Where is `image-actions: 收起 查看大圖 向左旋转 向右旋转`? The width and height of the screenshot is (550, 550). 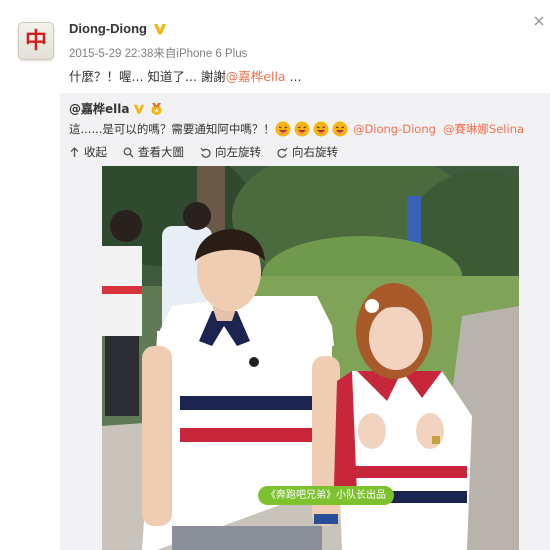 image-actions: 收起 查看大圖 向左旋转 向右旋转 is located at coordinates (211, 152).